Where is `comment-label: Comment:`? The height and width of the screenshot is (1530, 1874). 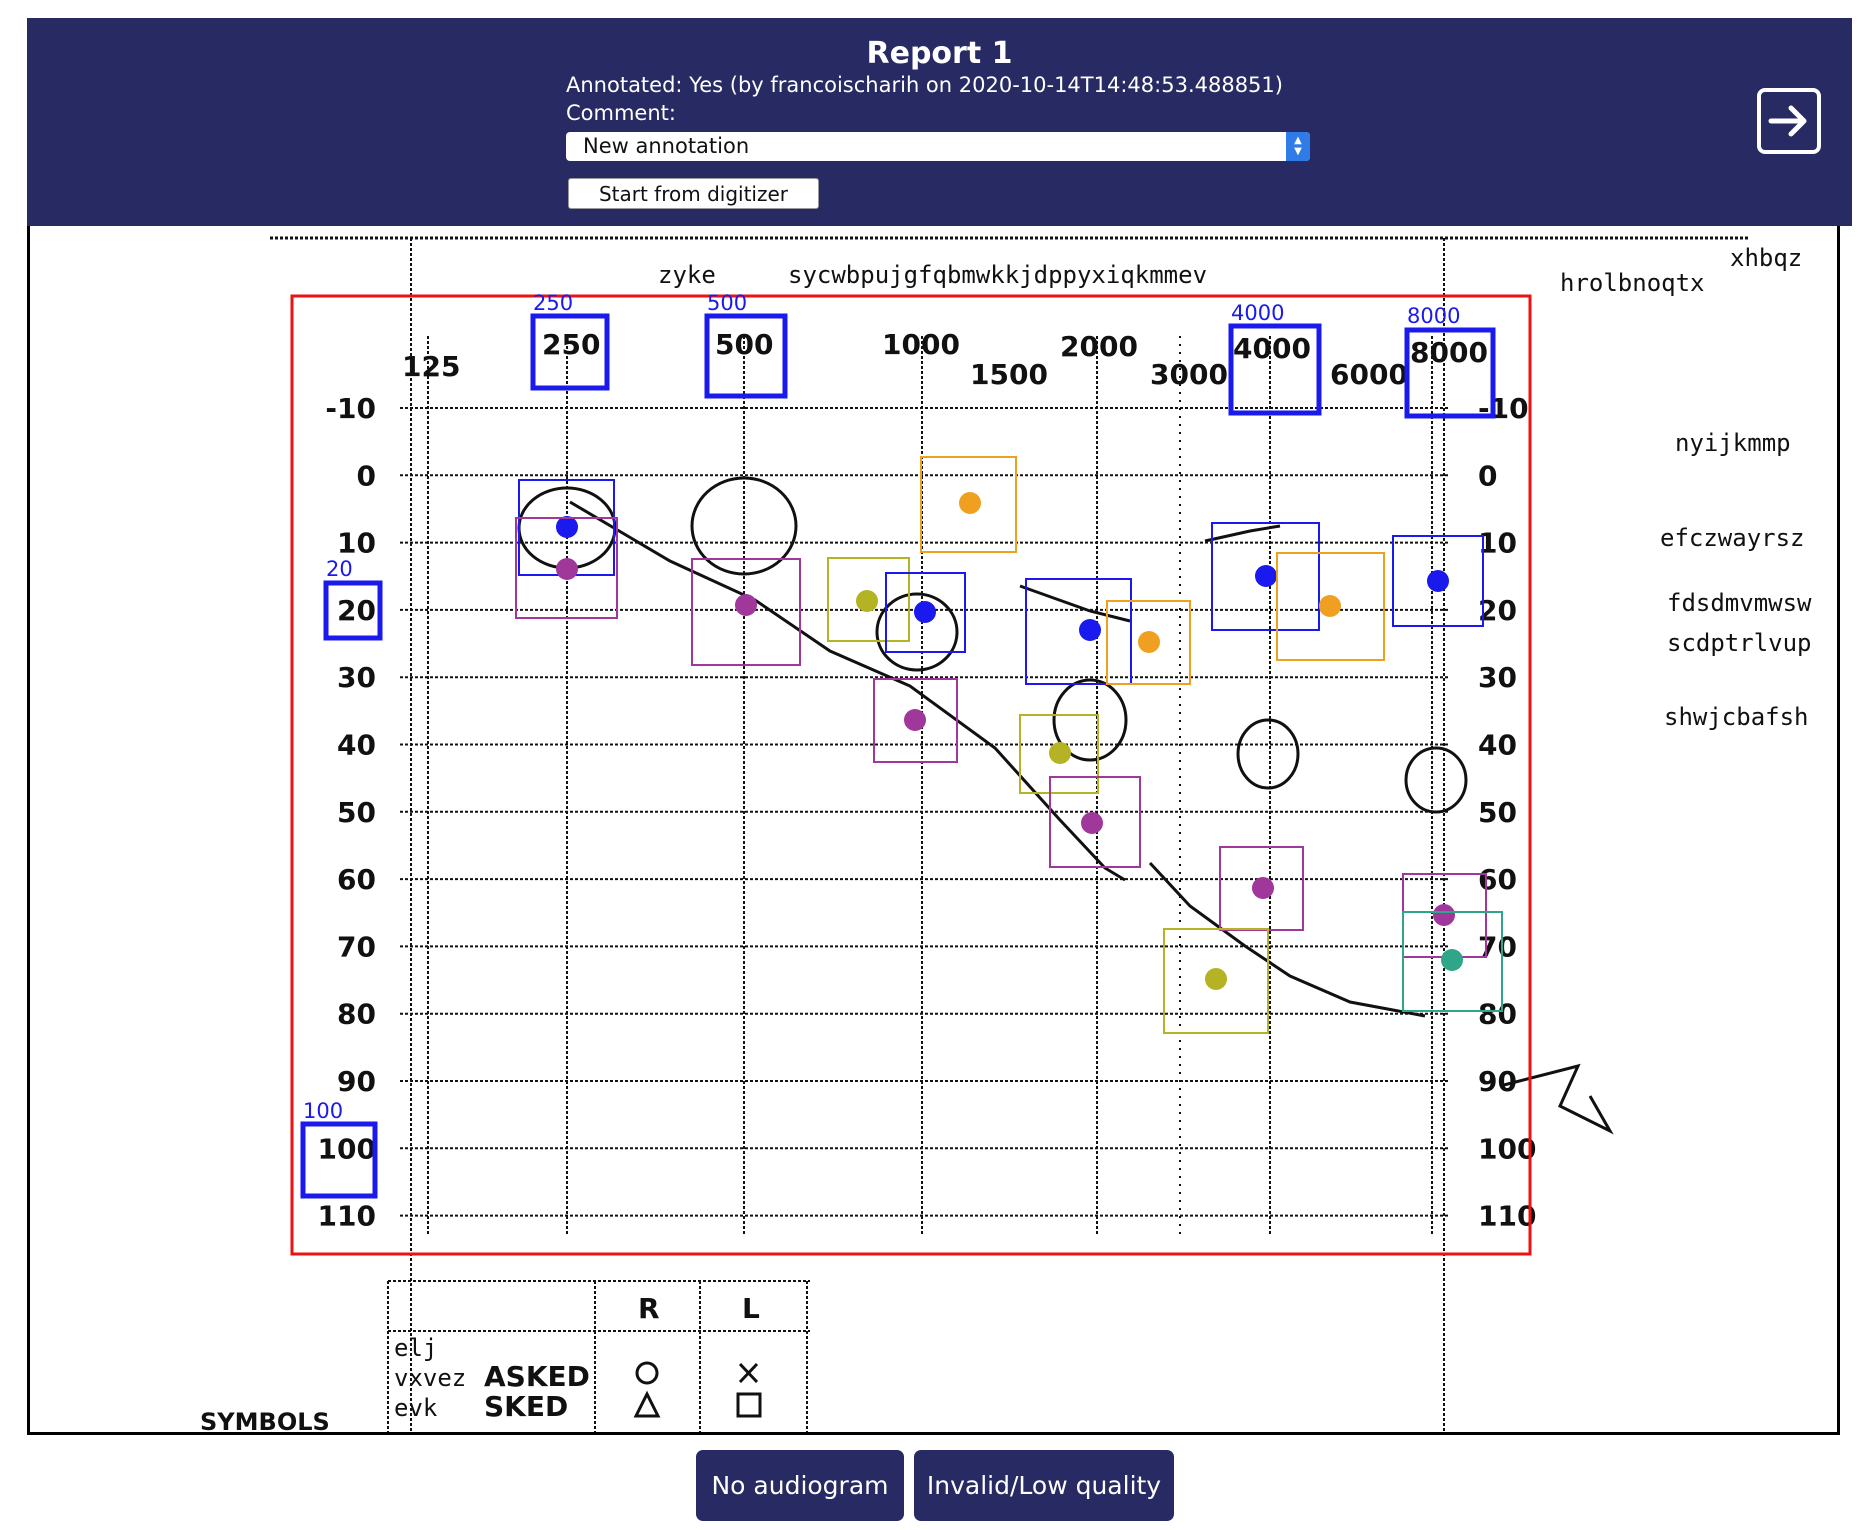 comment-label: Comment: is located at coordinates (621, 113).